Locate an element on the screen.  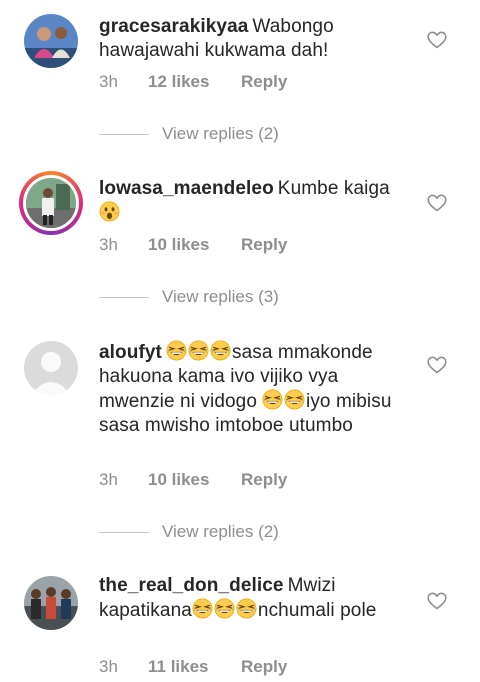
username: aloufyt is located at coordinates (130, 352).